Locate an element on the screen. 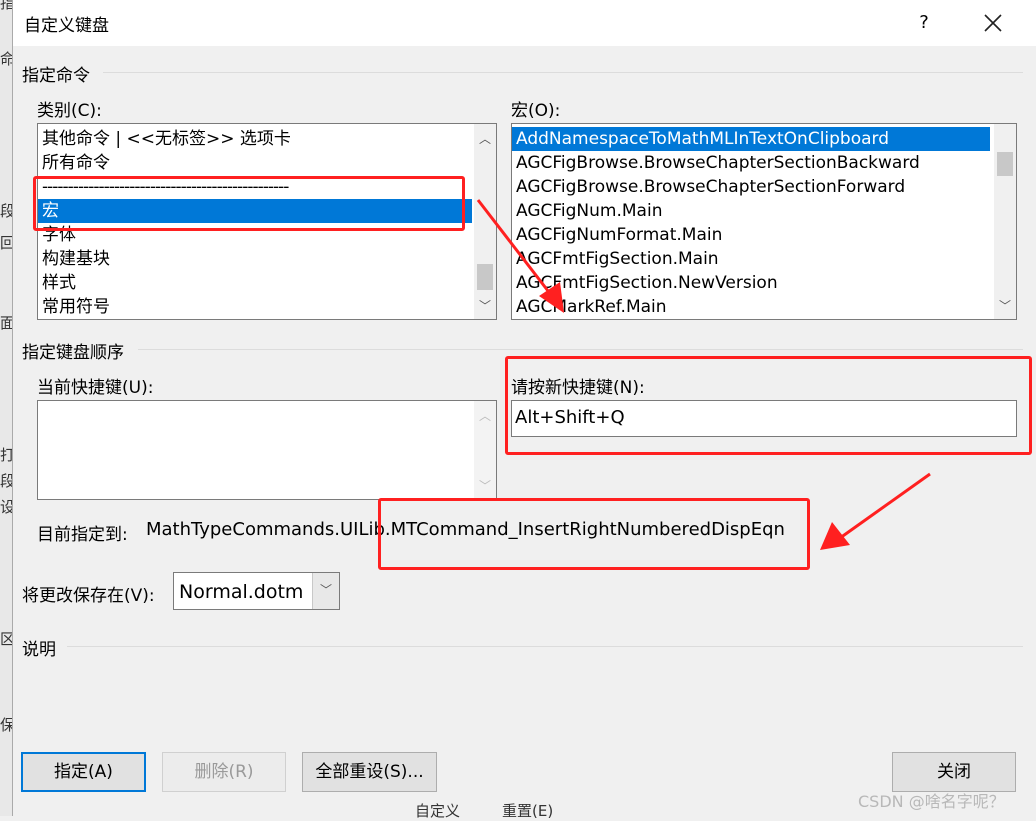 This screenshot has height=821, width=1036. arrow-newkey-to-assigned is located at coordinates (875, 511).